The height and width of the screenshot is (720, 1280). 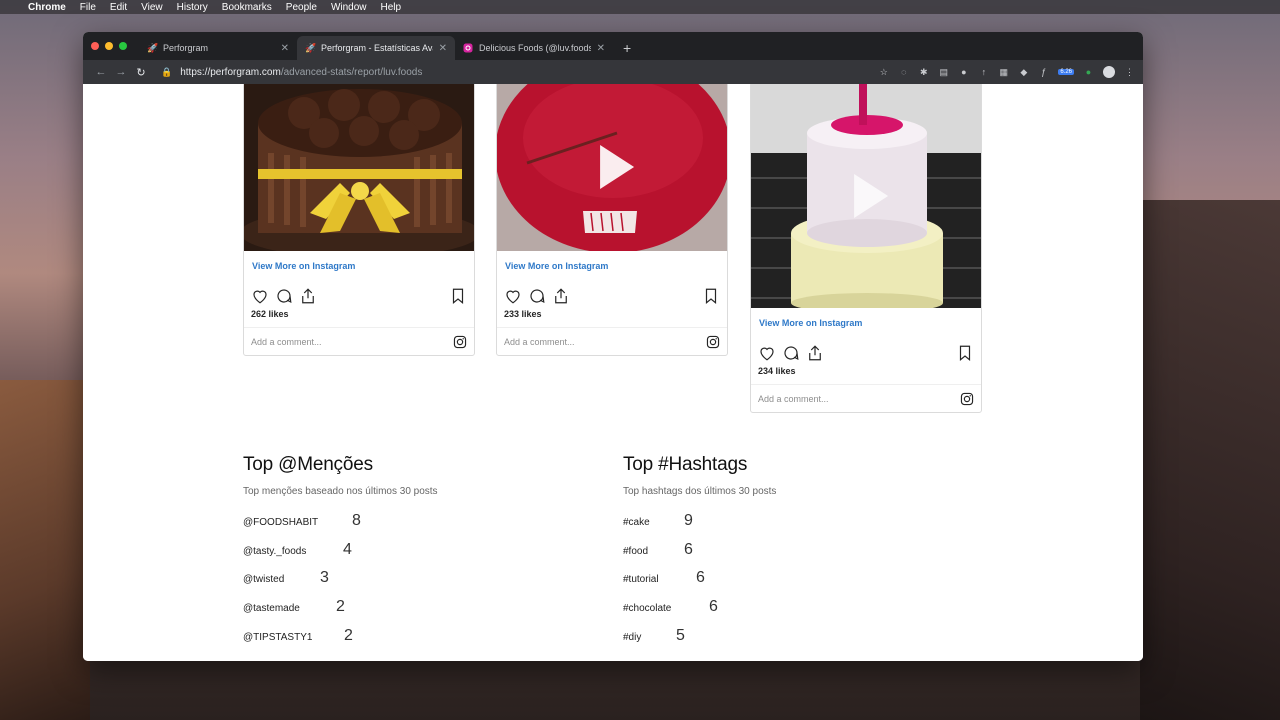 I want to click on menu-people: People, so click(x=301, y=7).